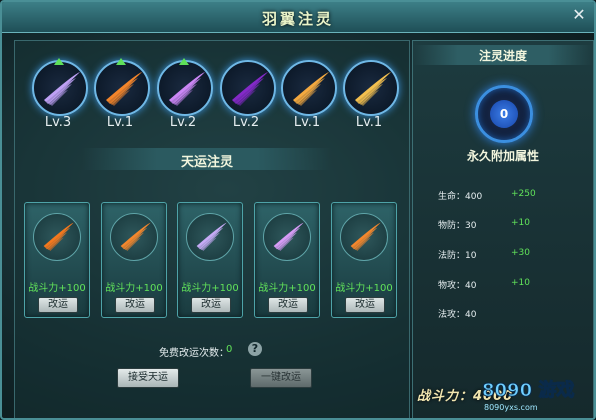 The width and height of the screenshot is (596, 420). I want to click on watermark-text: 8090 游戏, so click(528, 390).